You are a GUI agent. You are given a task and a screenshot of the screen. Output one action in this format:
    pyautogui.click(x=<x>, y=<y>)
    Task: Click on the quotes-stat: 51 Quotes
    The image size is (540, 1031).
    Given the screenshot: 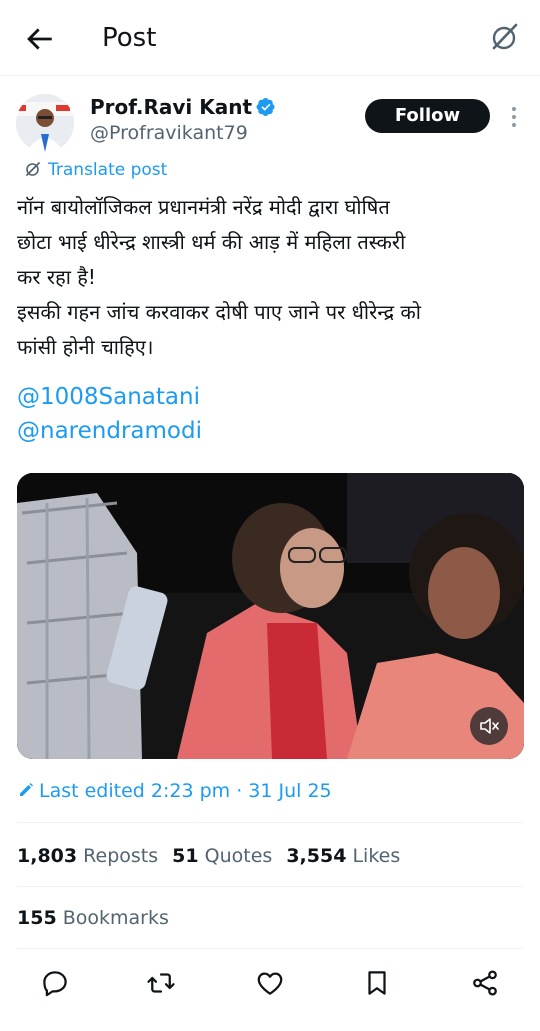 What is the action you would take?
    pyautogui.click(x=222, y=856)
    